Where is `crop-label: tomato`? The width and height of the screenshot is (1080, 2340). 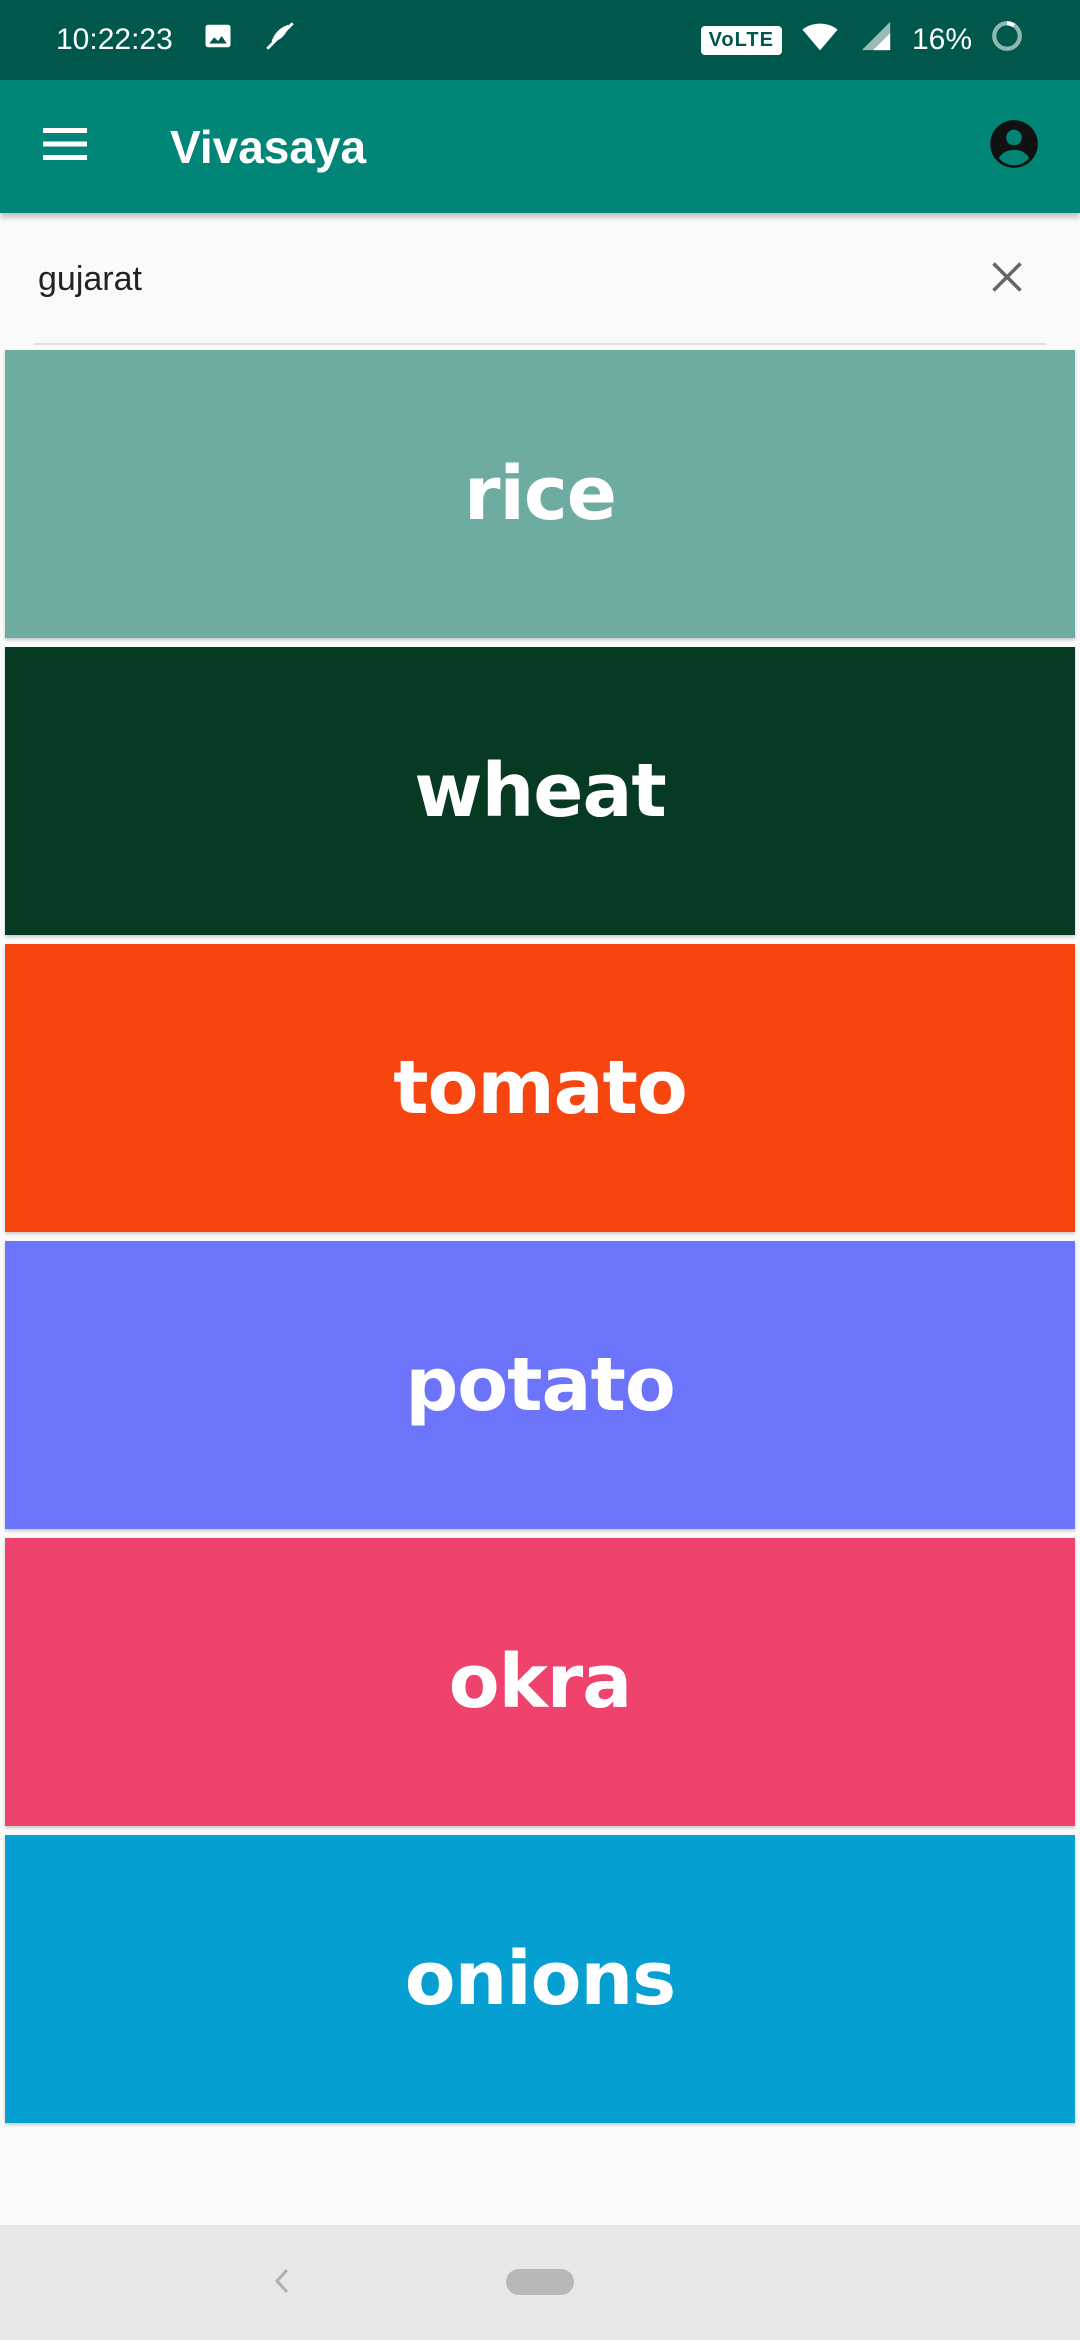
crop-label: tomato is located at coordinates (540, 1088).